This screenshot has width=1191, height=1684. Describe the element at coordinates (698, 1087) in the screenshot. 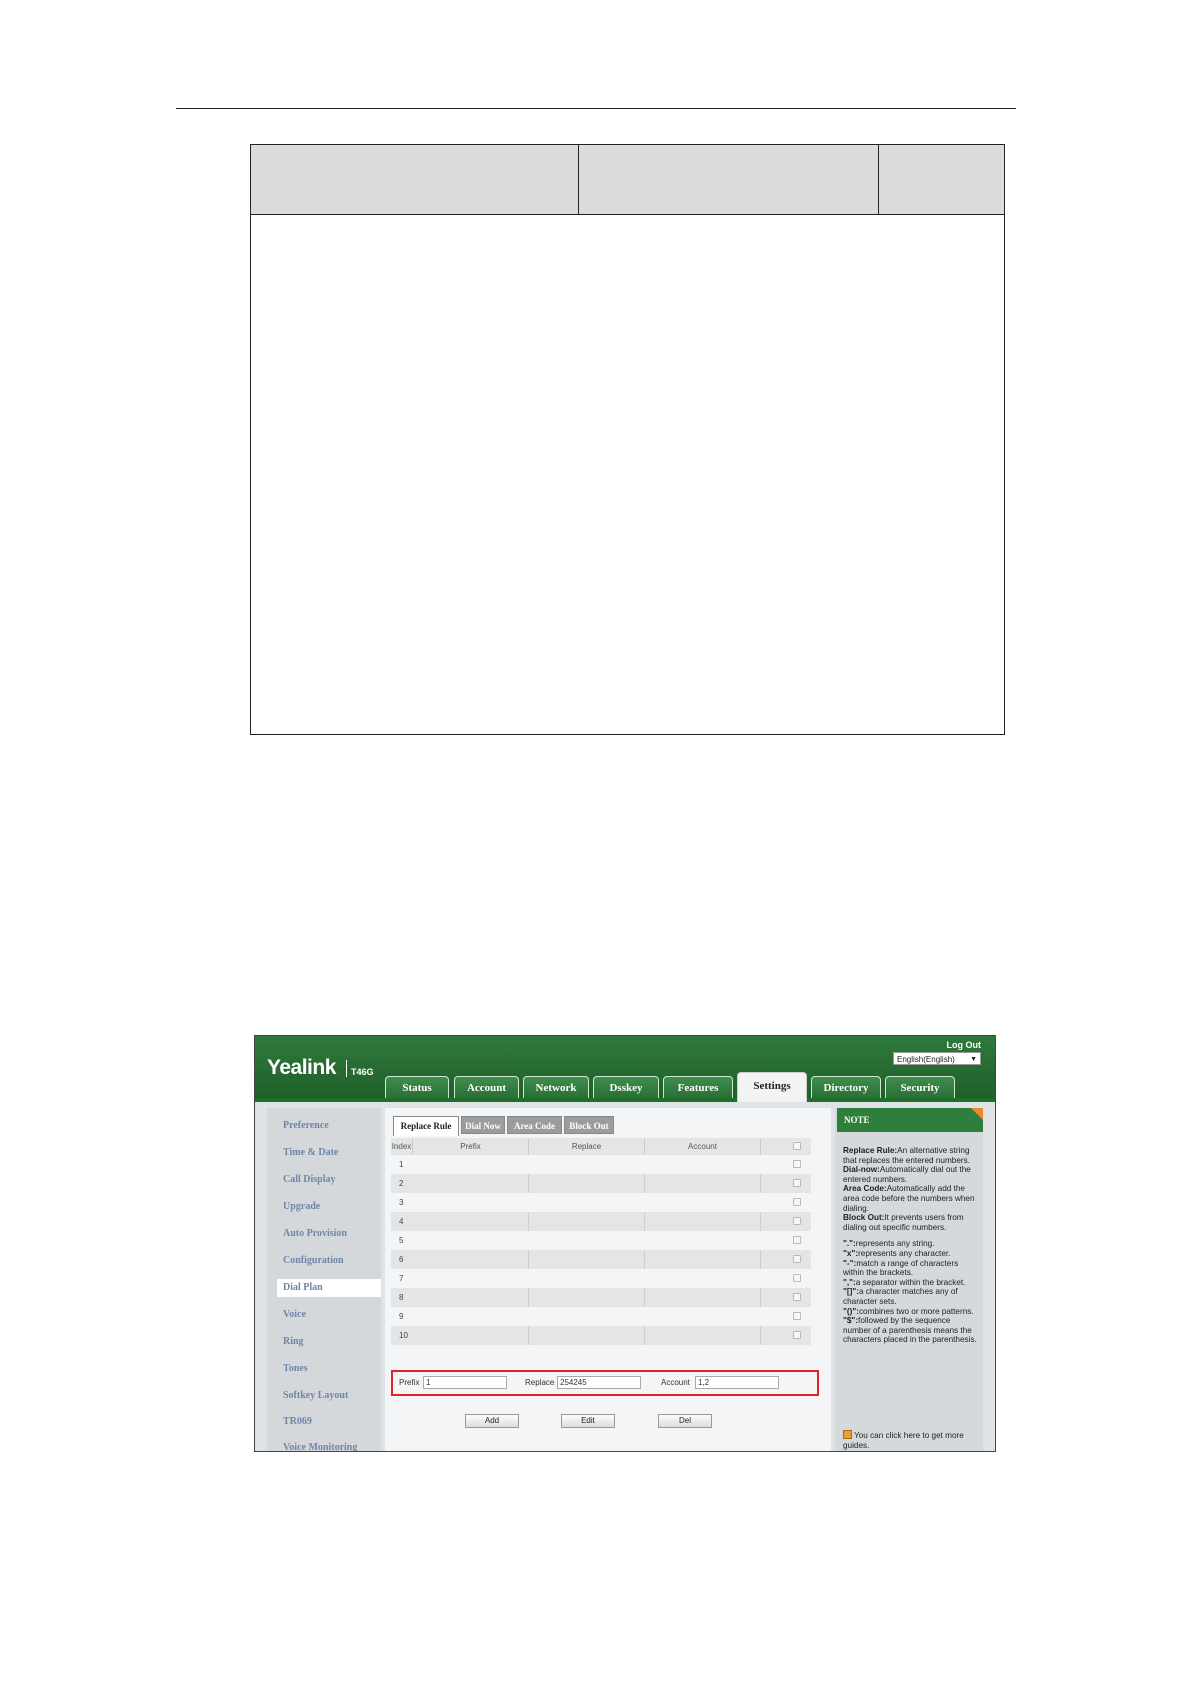

I see `tab-features: Features` at that location.